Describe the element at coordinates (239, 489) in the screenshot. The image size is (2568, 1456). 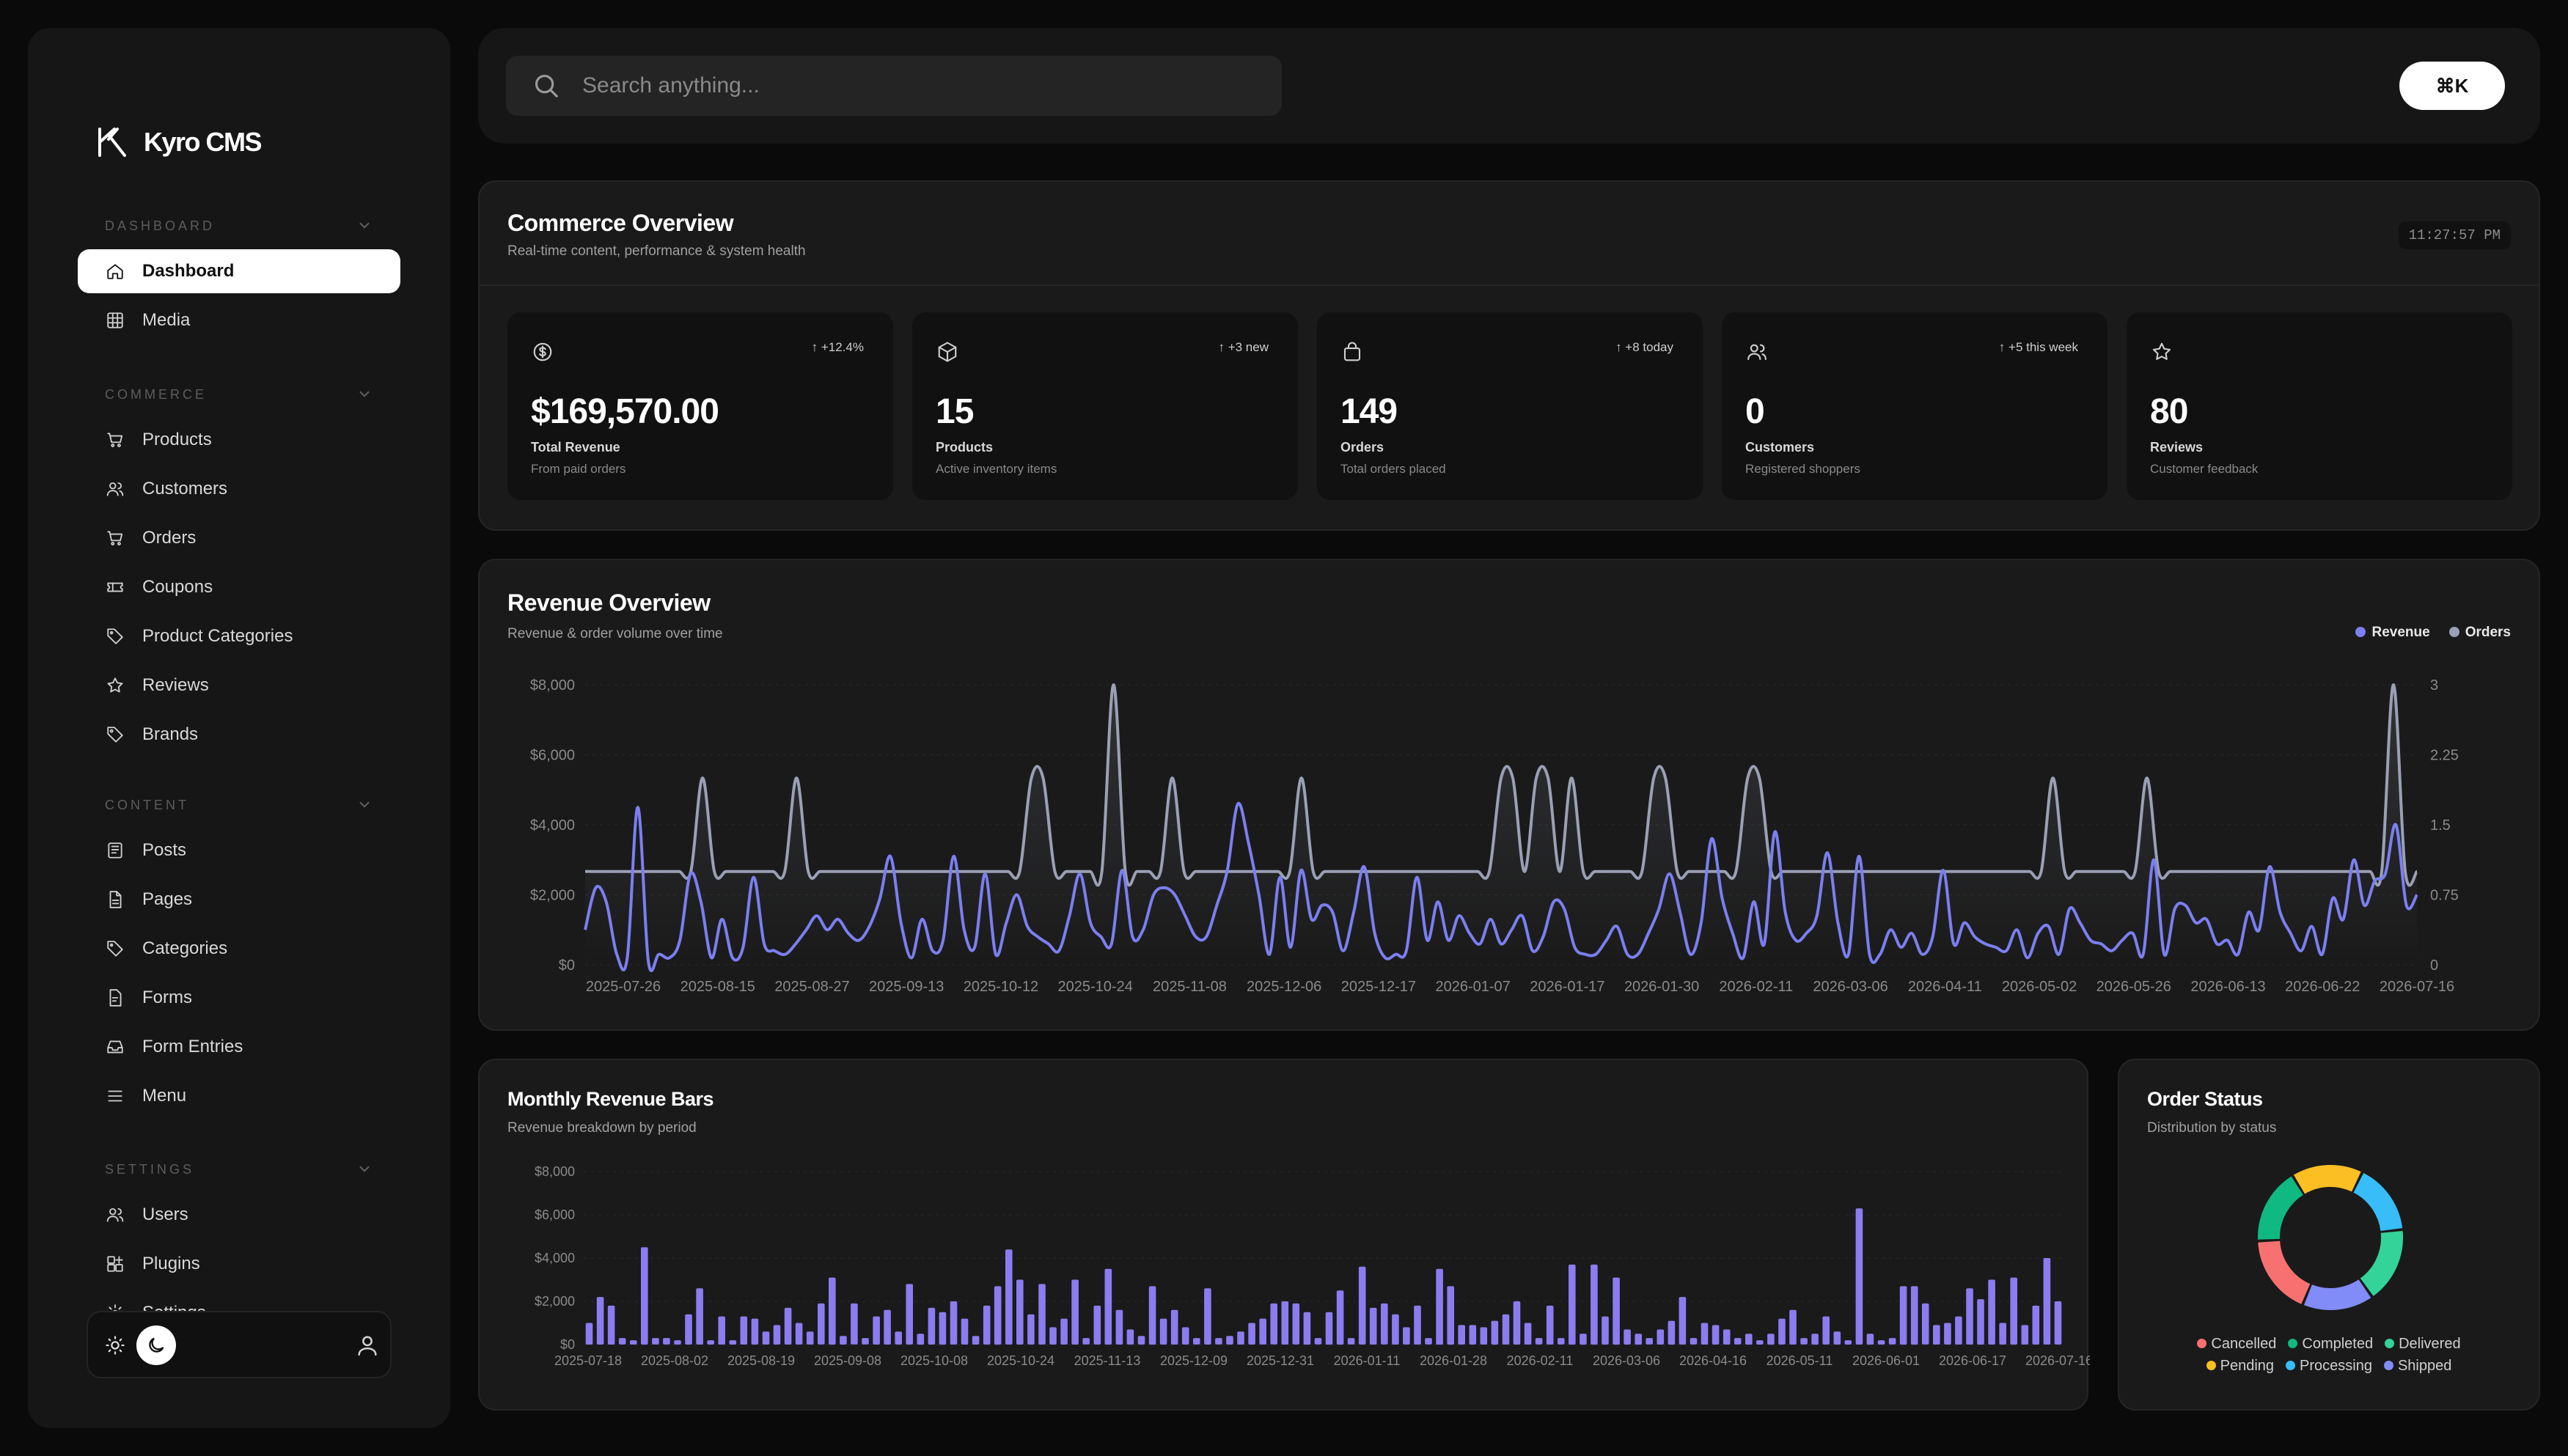
I see `sidebar-item-customers: Customers` at that location.